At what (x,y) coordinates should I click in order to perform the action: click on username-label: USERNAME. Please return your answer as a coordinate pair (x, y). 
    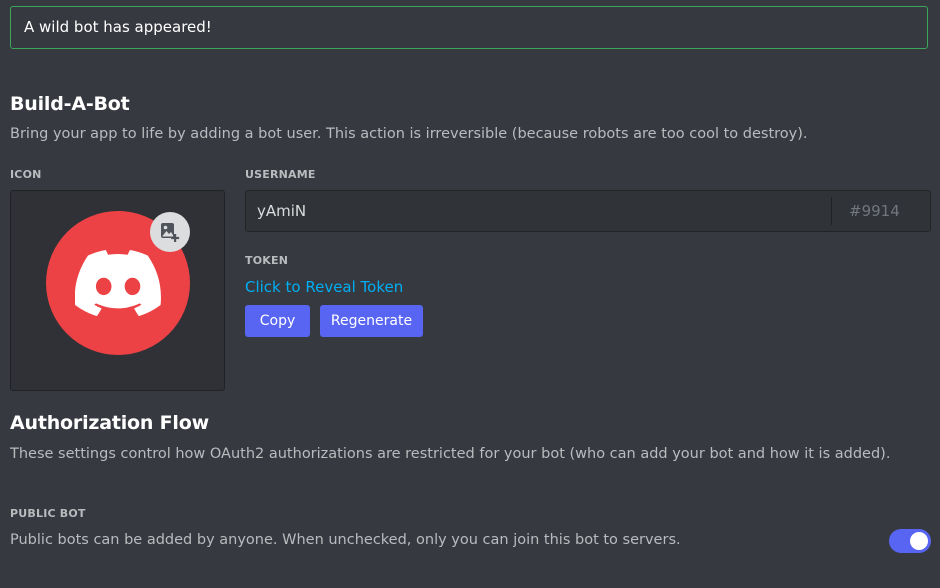
    Looking at the image, I should click on (280, 174).